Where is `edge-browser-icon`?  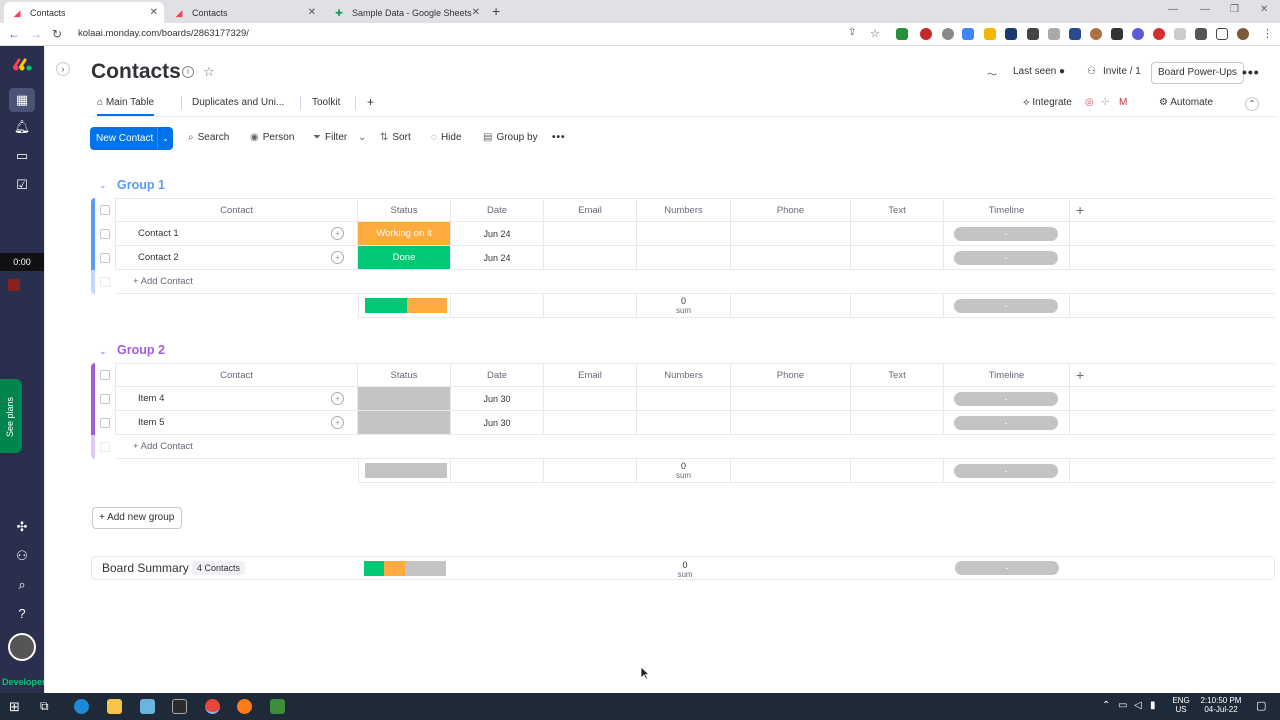
edge-browser-icon is located at coordinates (81, 706).